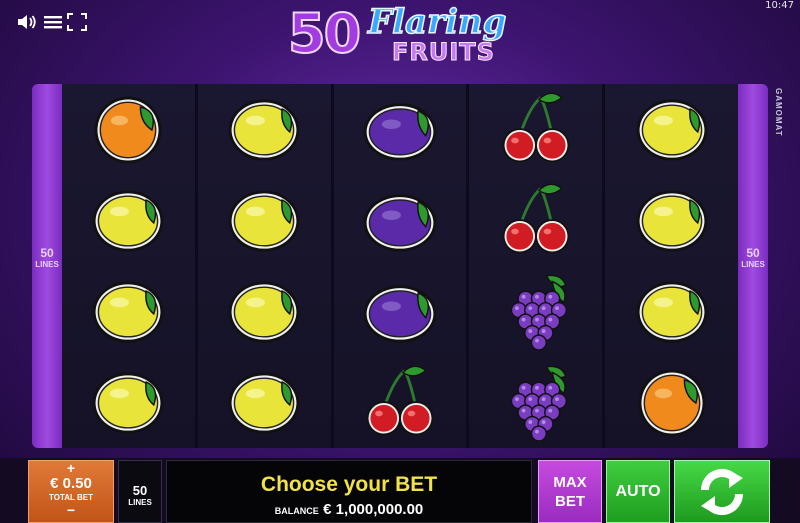 The height and width of the screenshot is (523, 800). I want to click on lines-caption: LINES, so click(140, 502).